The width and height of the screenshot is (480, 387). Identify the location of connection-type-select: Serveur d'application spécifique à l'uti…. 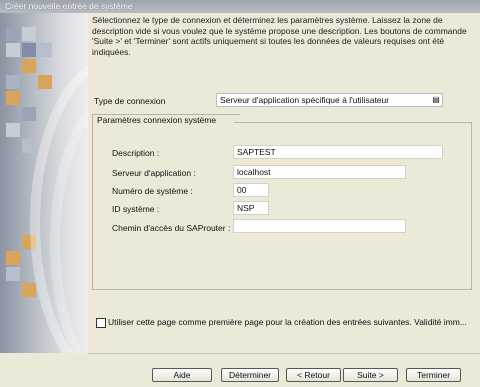
(329, 100).